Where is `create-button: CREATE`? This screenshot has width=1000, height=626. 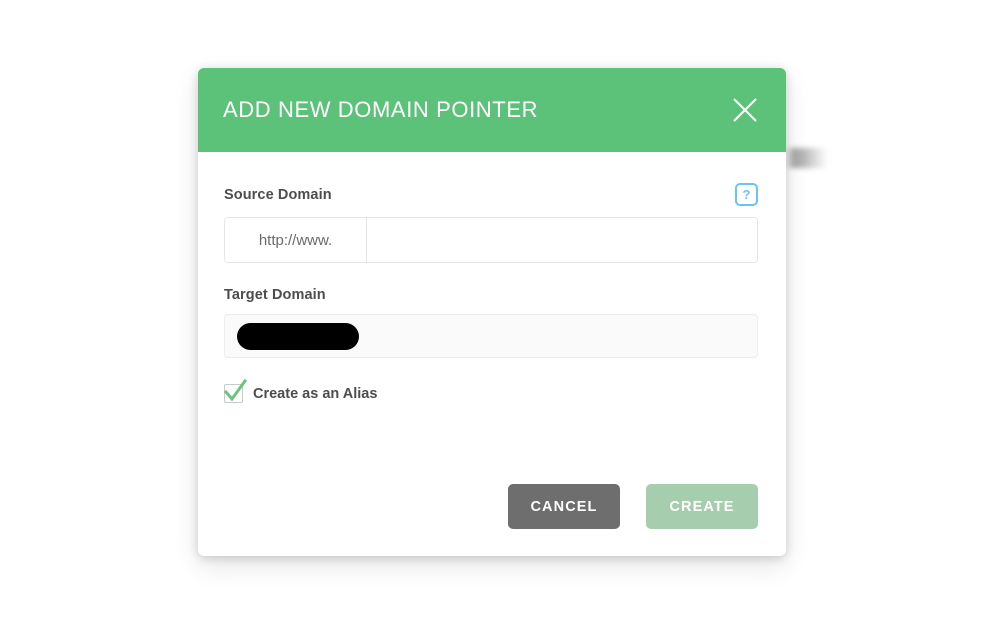 create-button: CREATE is located at coordinates (702, 506).